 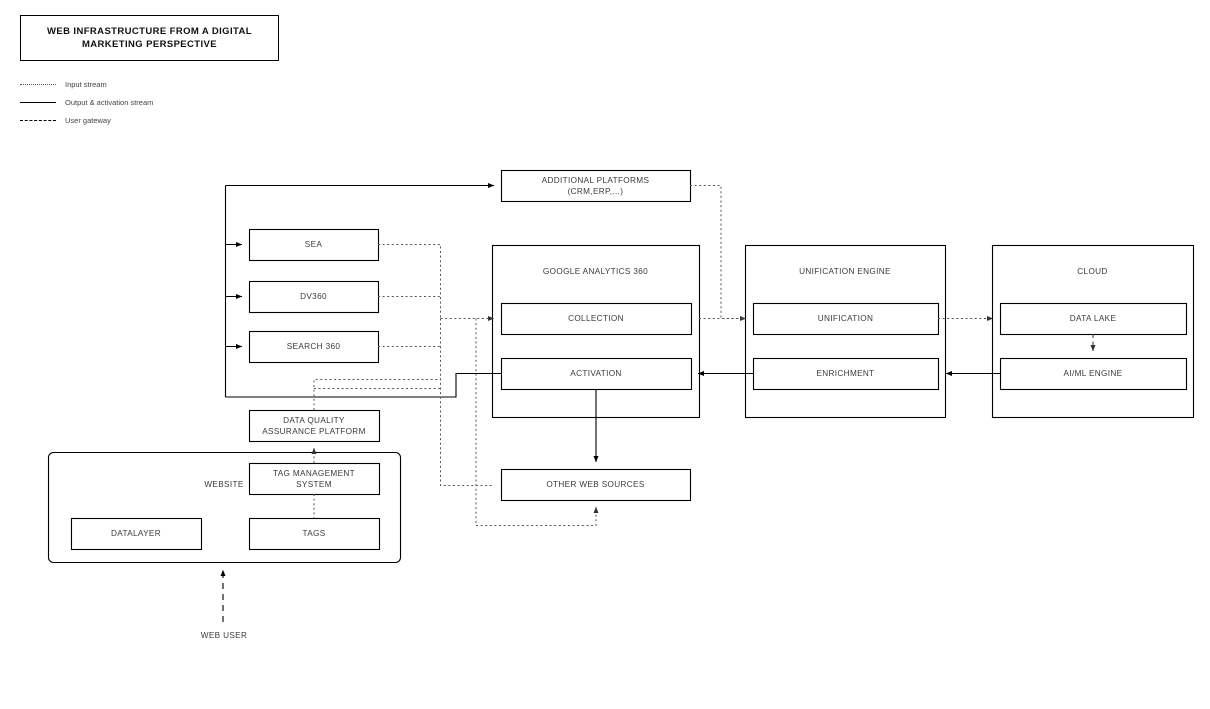 What do you see at coordinates (314, 347) in the screenshot?
I see `node-box-search360` at bounding box center [314, 347].